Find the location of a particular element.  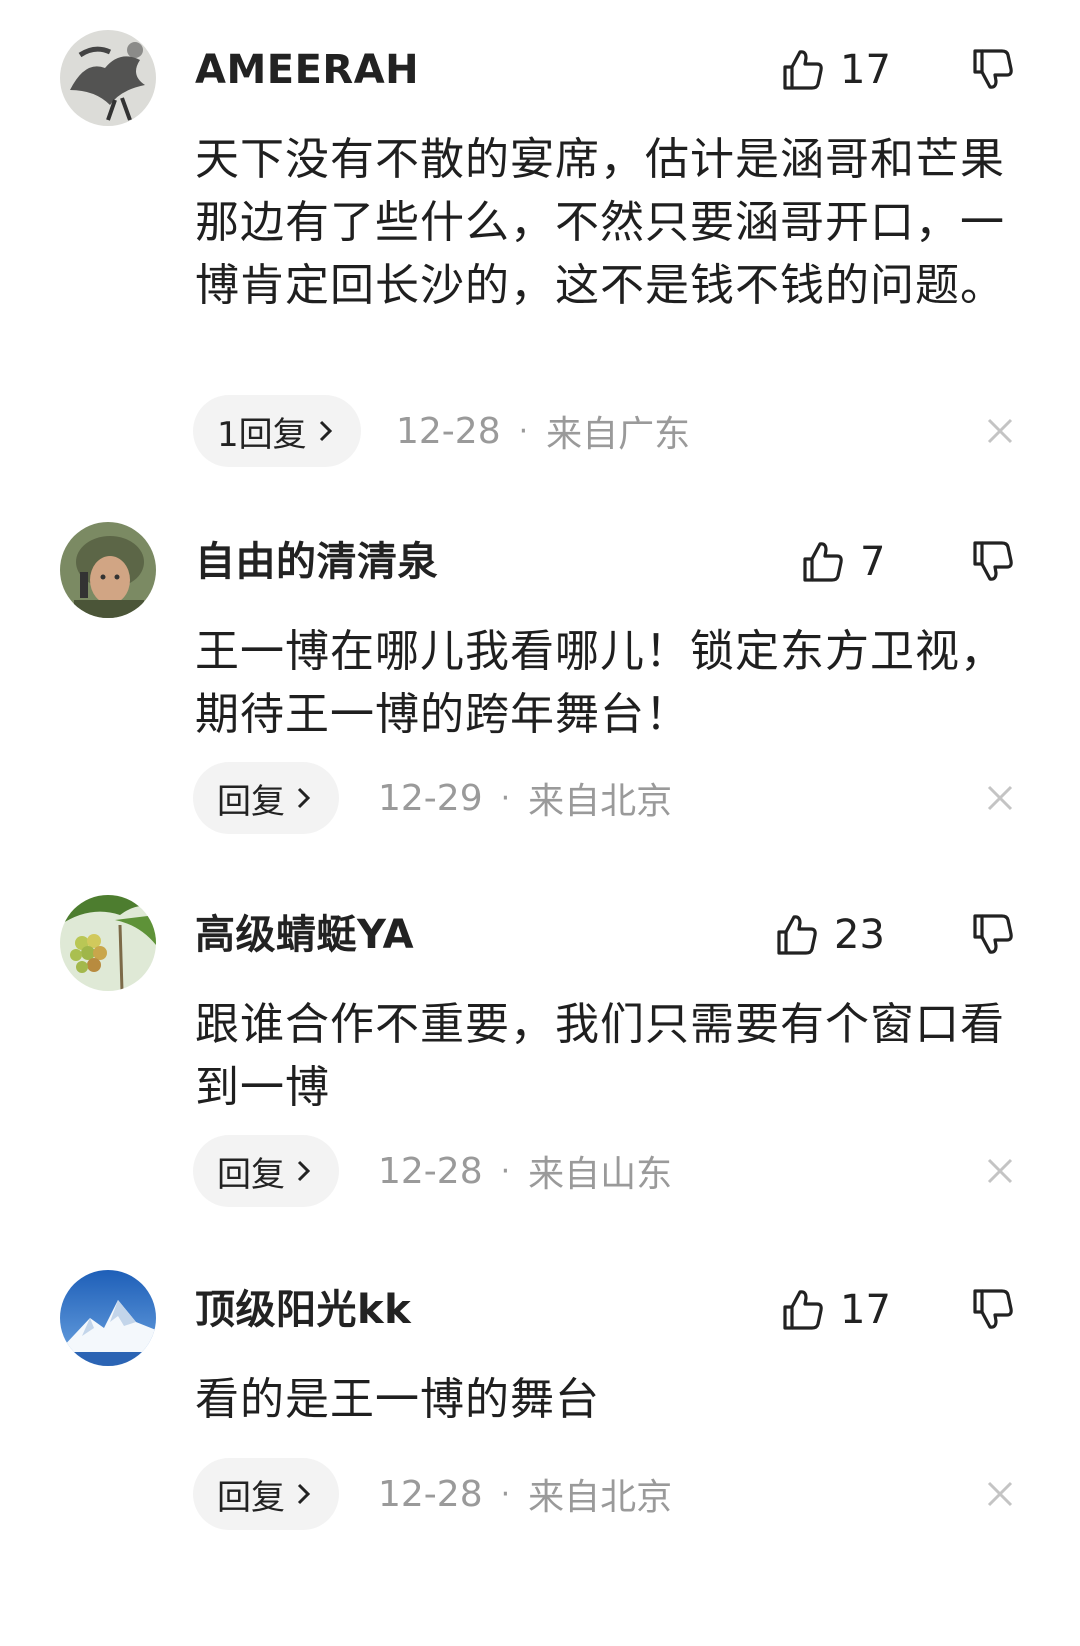

comment-date: 12-29 is located at coordinates (430, 798).